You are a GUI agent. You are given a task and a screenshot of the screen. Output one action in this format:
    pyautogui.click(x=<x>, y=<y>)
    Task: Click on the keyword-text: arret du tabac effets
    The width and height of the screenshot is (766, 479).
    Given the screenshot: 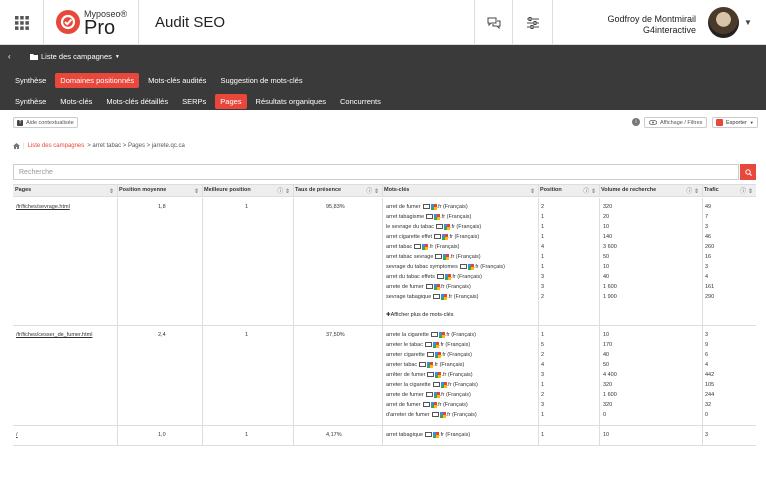 What is the action you would take?
    pyautogui.click(x=410, y=277)
    